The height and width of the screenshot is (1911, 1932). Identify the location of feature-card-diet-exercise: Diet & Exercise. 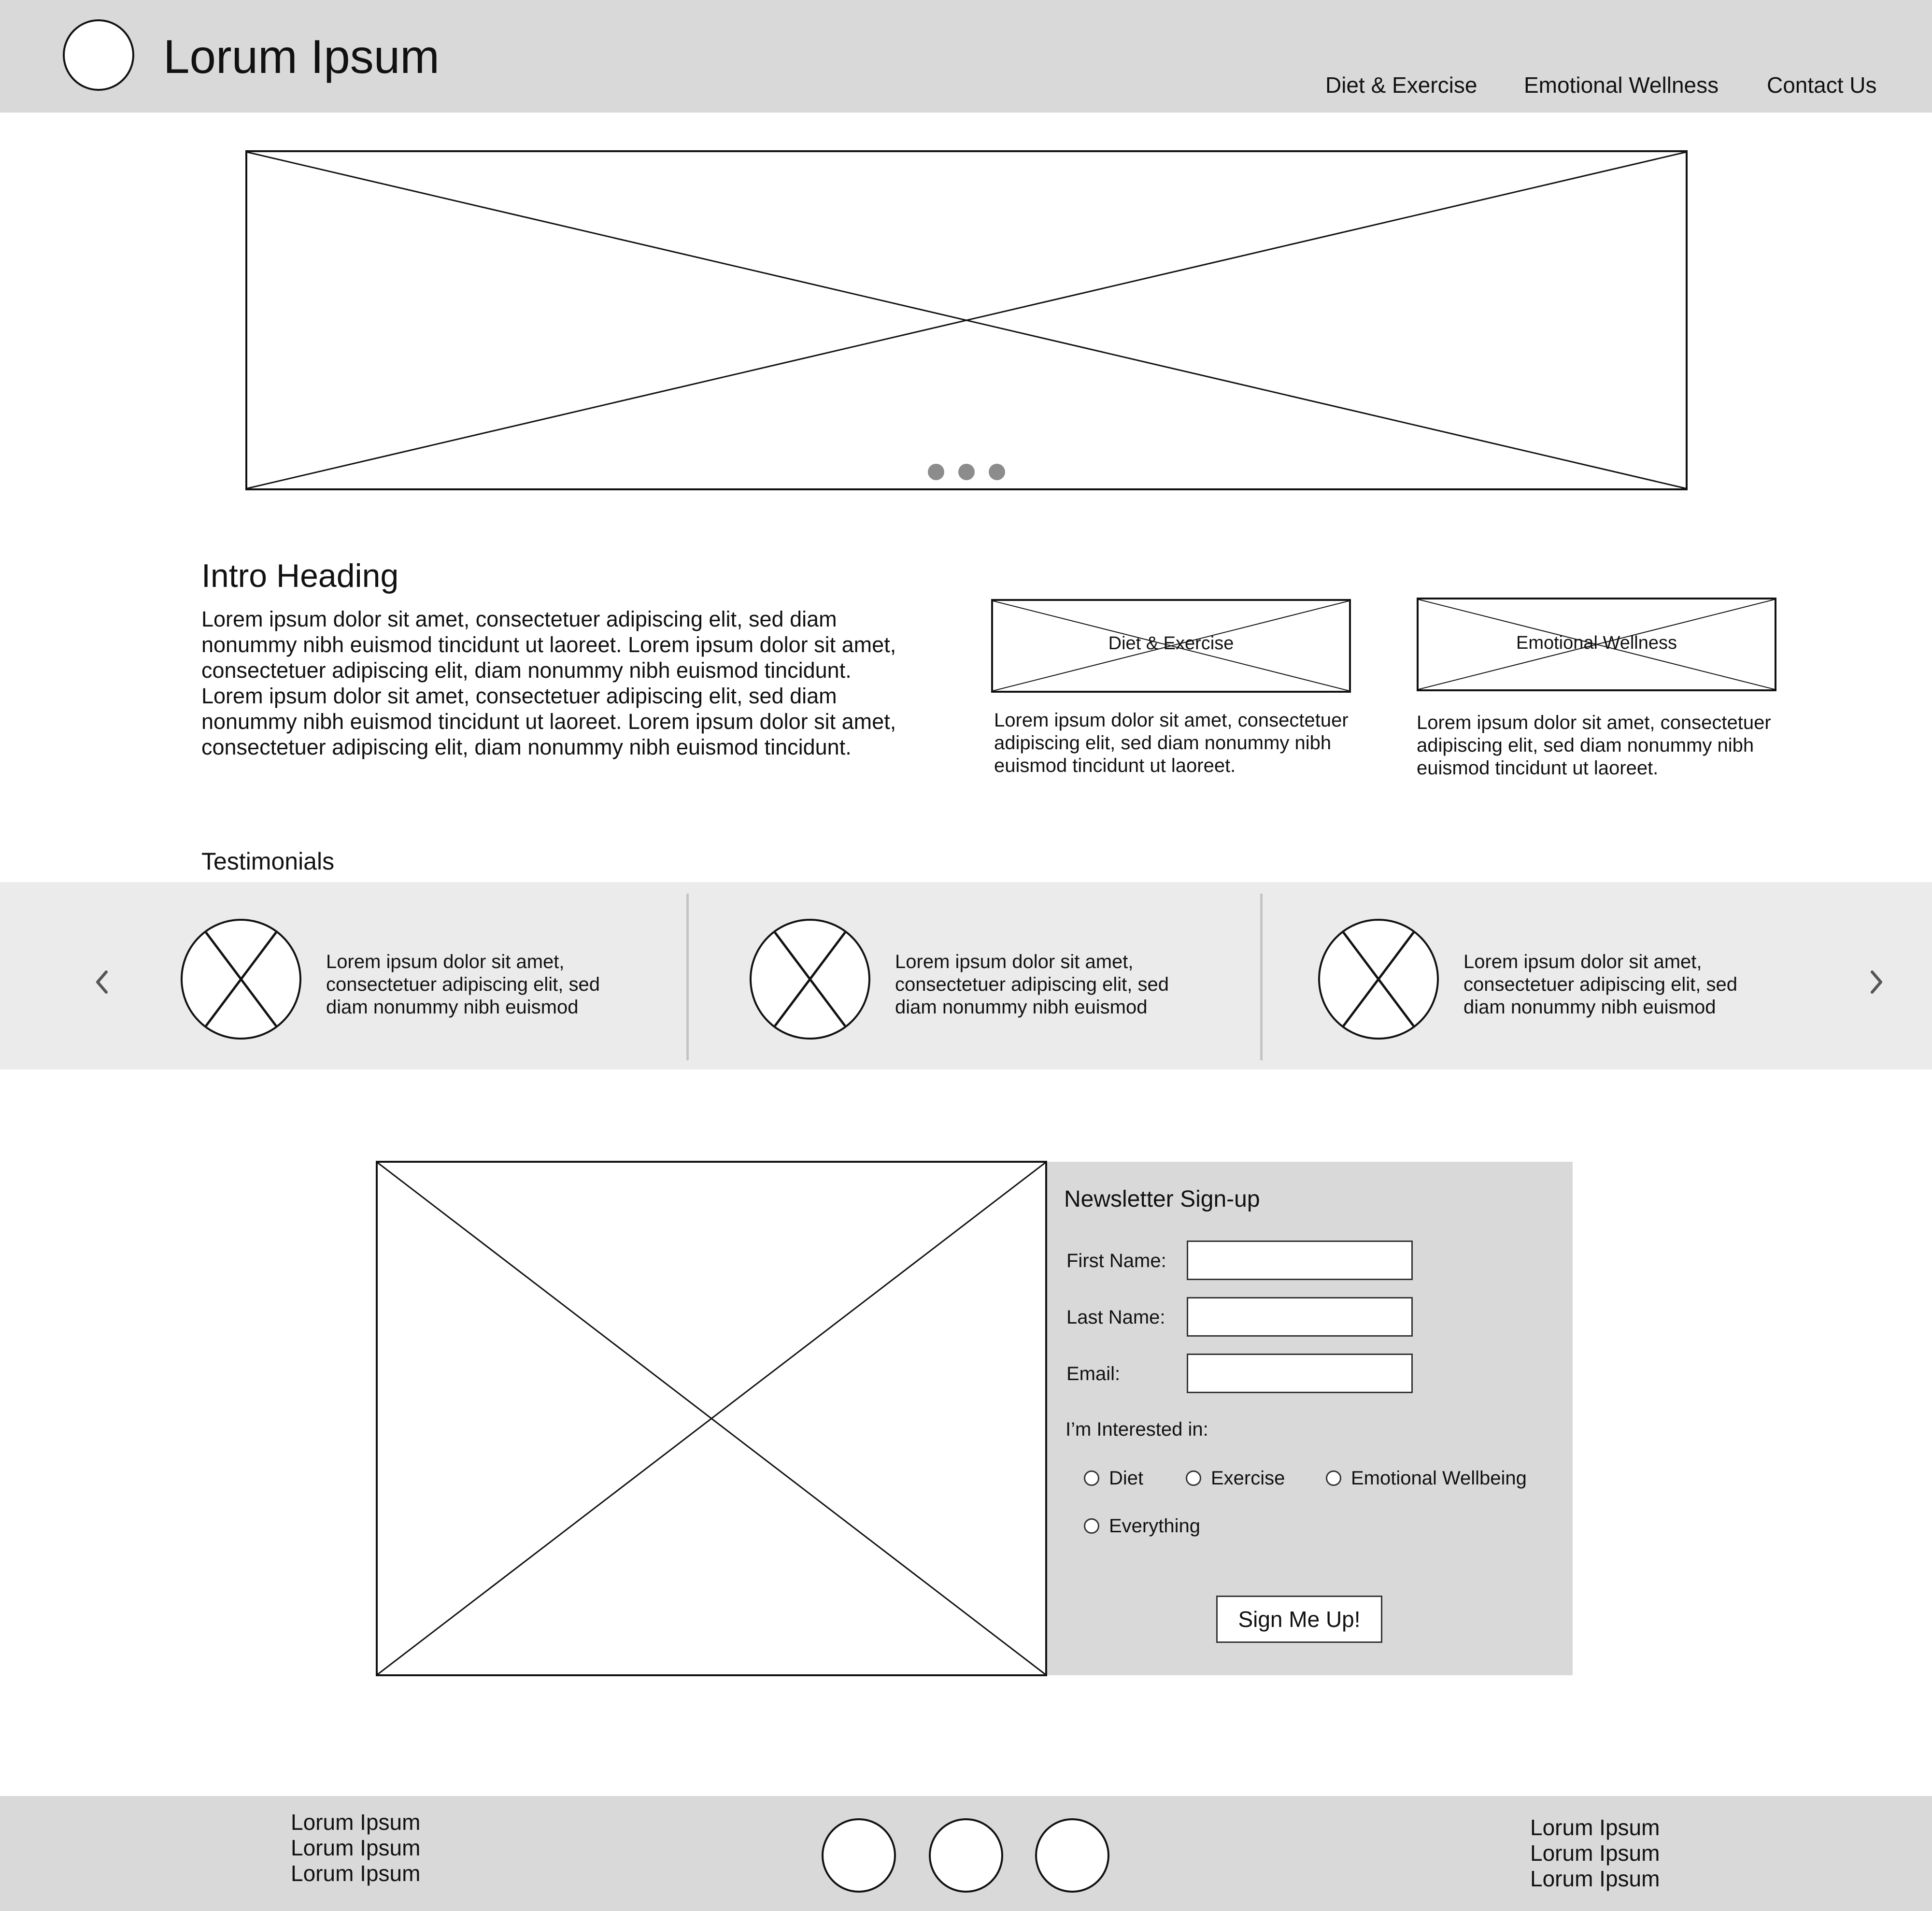
(1171, 646).